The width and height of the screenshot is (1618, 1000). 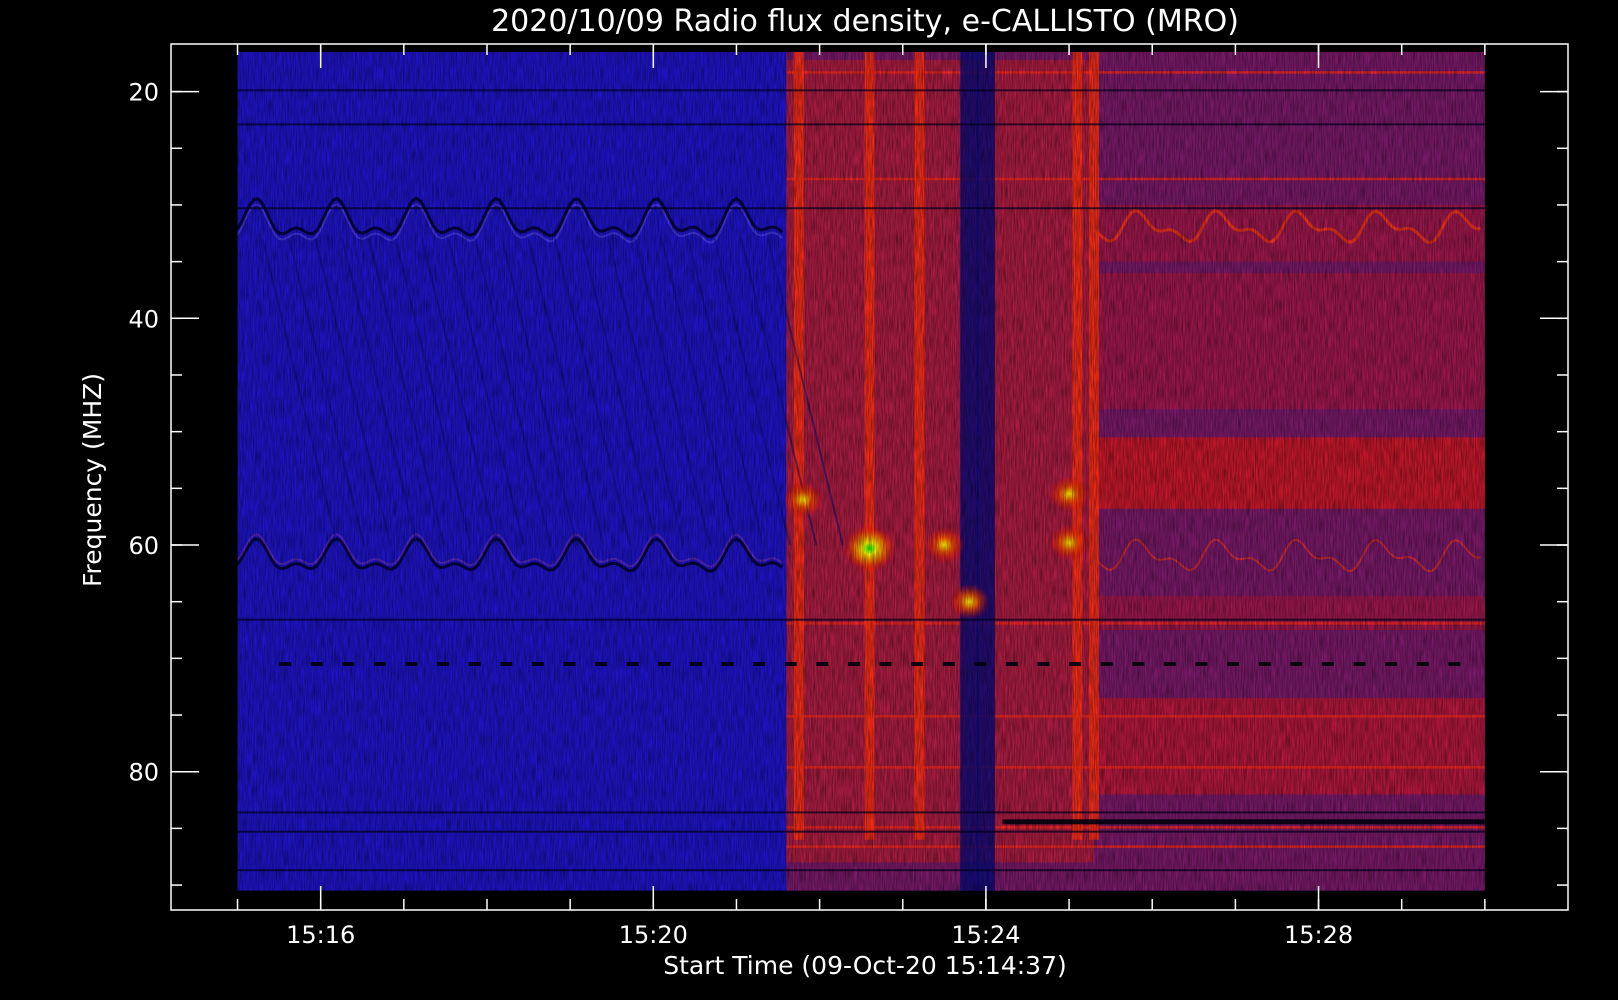 What do you see at coordinates (653, 935) in the screenshot?
I see `x-tick-label: 15:20` at bounding box center [653, 935].